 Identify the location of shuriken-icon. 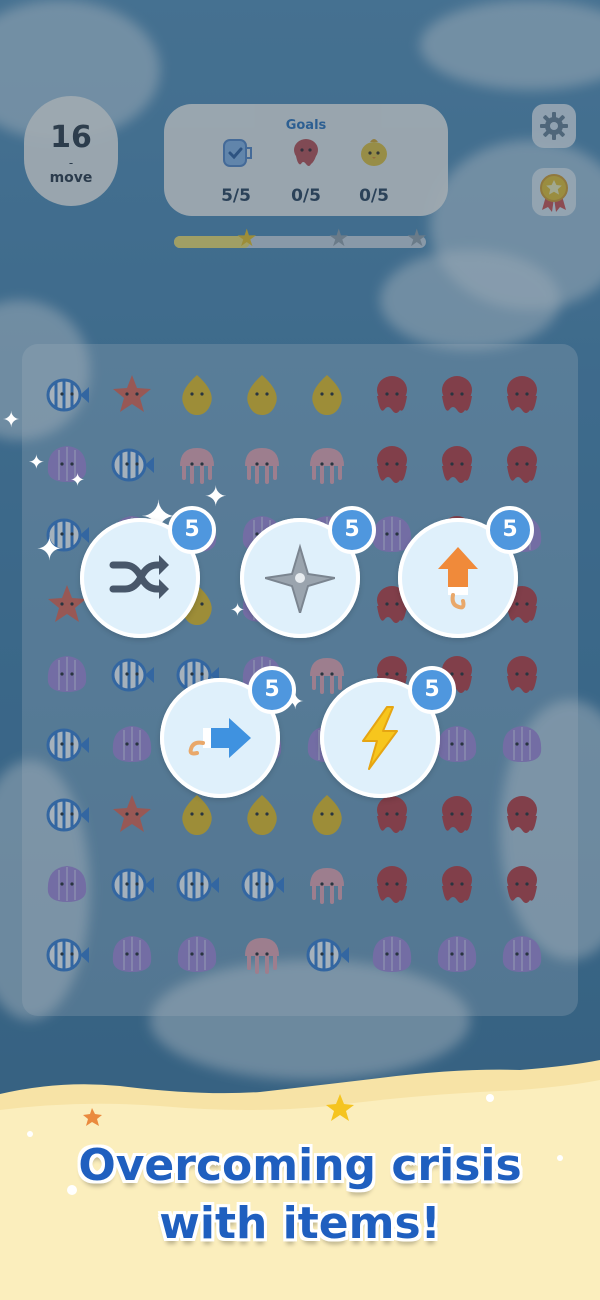
(300, 578).